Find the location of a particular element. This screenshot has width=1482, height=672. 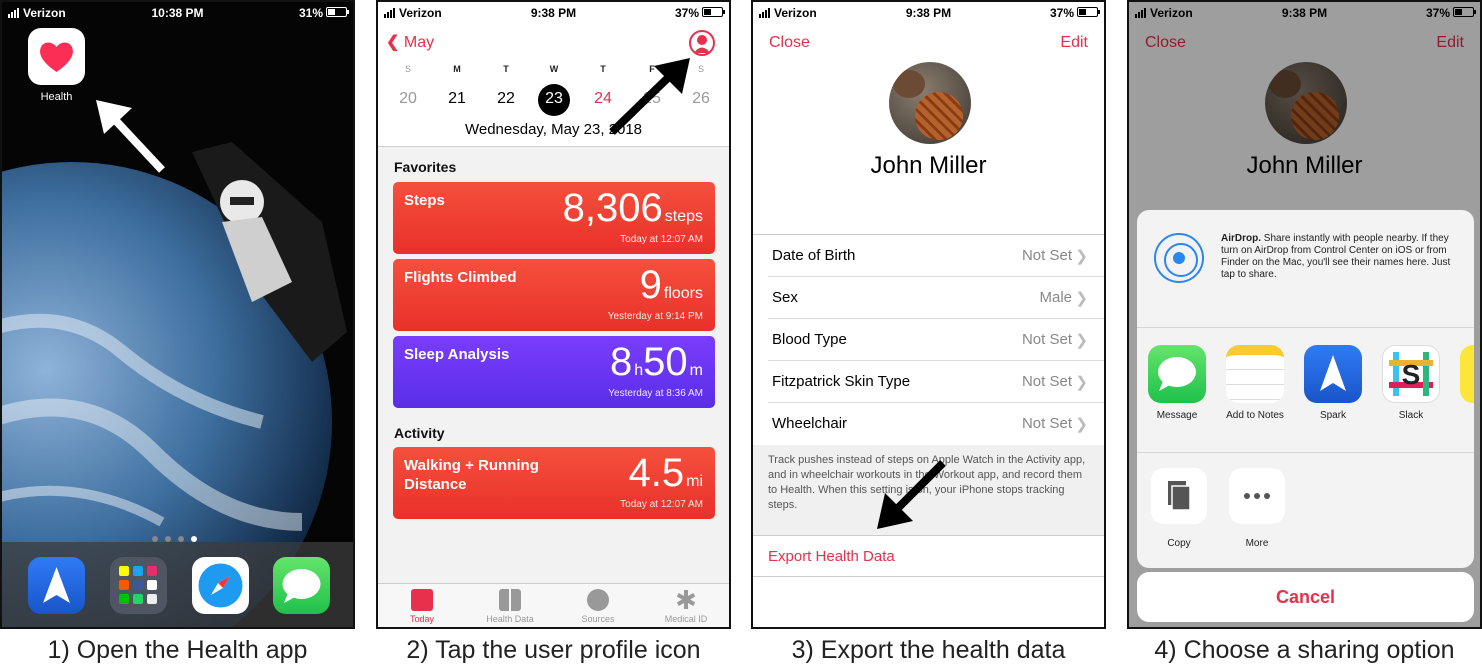

copy-action: Copy is located at coordinates (1179, 508).